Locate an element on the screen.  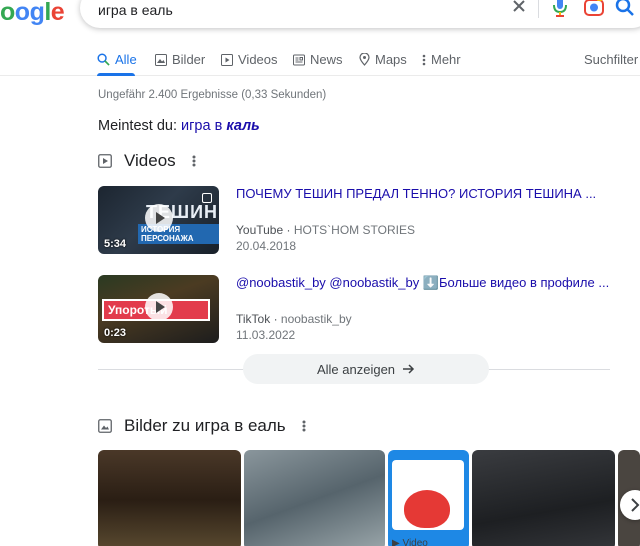
search-box: игра в еаль is located at coordinates (360, 14).